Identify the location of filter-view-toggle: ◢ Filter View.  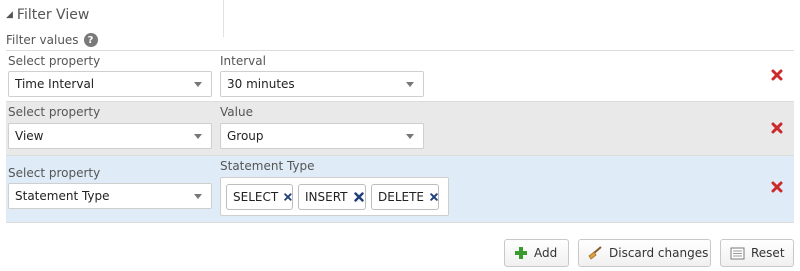
(47, 15).